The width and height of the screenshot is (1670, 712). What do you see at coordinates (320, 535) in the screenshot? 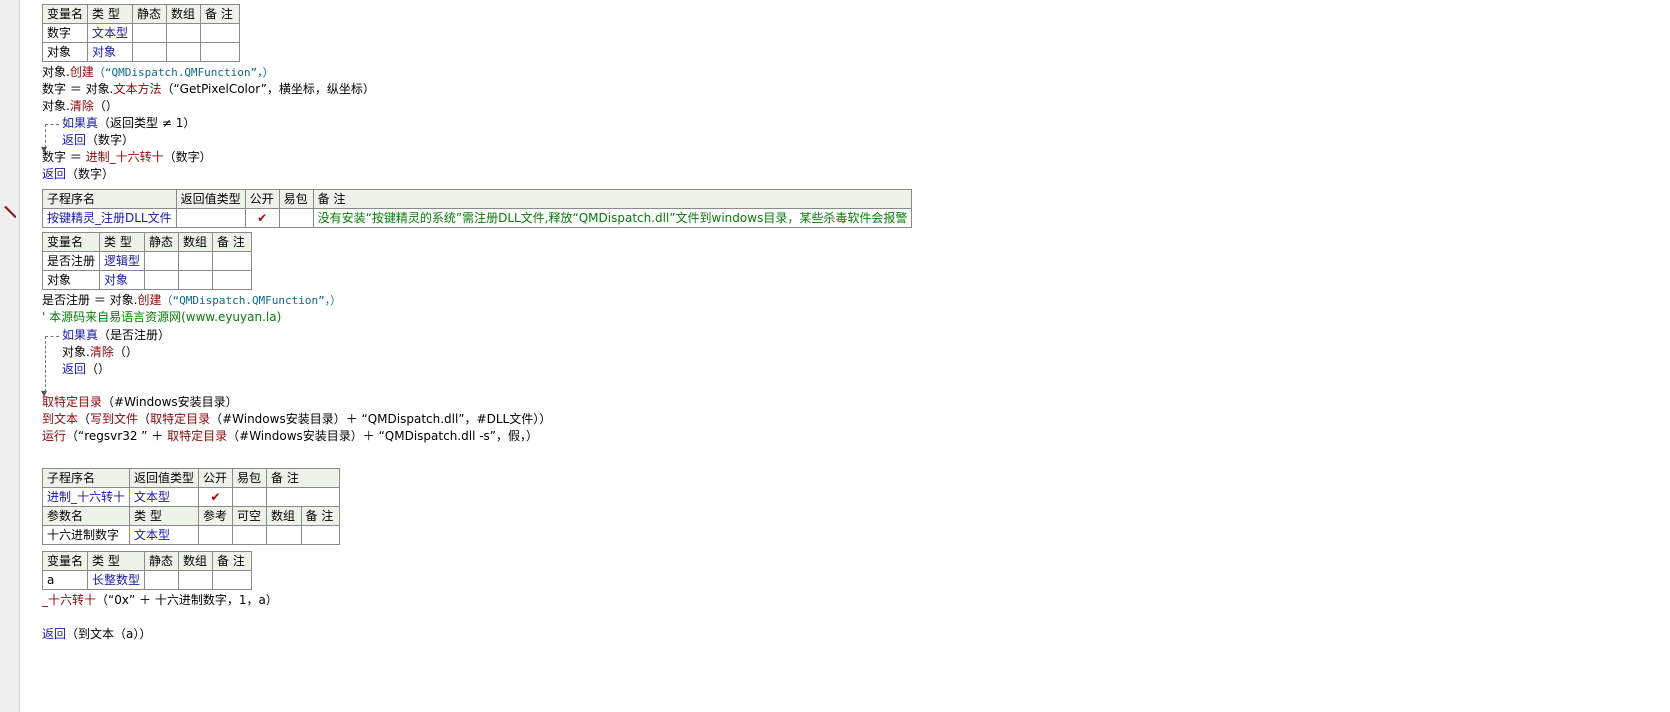
I see `param-remark-cell` at bounding box center [320, 535].